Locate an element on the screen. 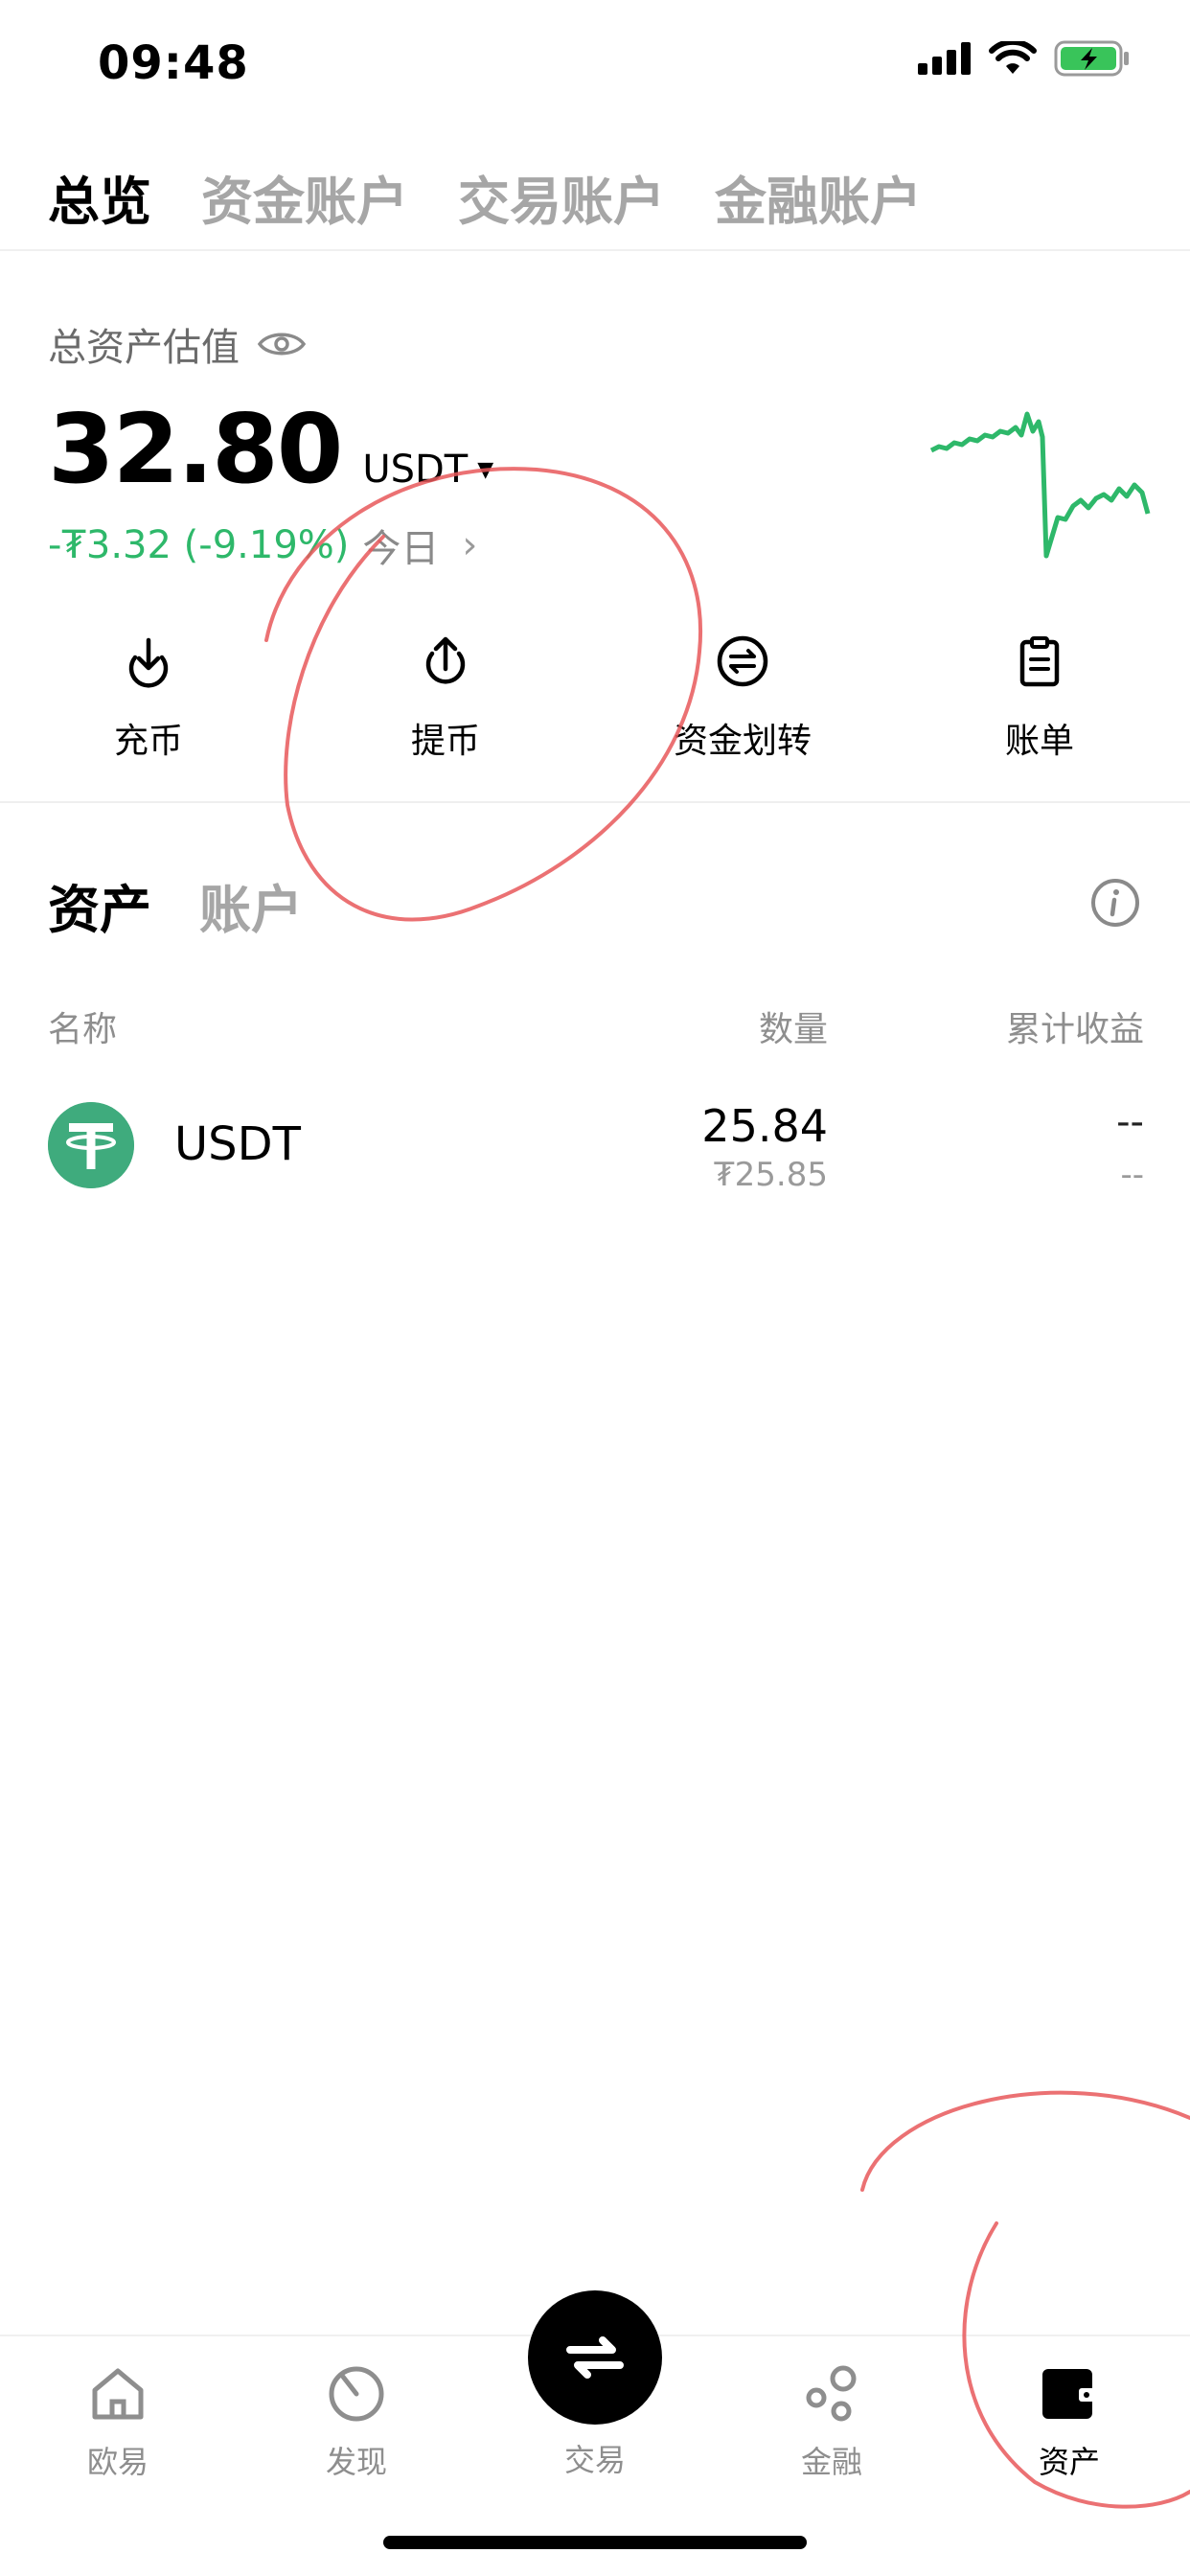 Image resolution: width=1190 pixels, height=2576 pixels. change-value: -₮3.32 (-9.19%) is located at coordinates (199, 545).